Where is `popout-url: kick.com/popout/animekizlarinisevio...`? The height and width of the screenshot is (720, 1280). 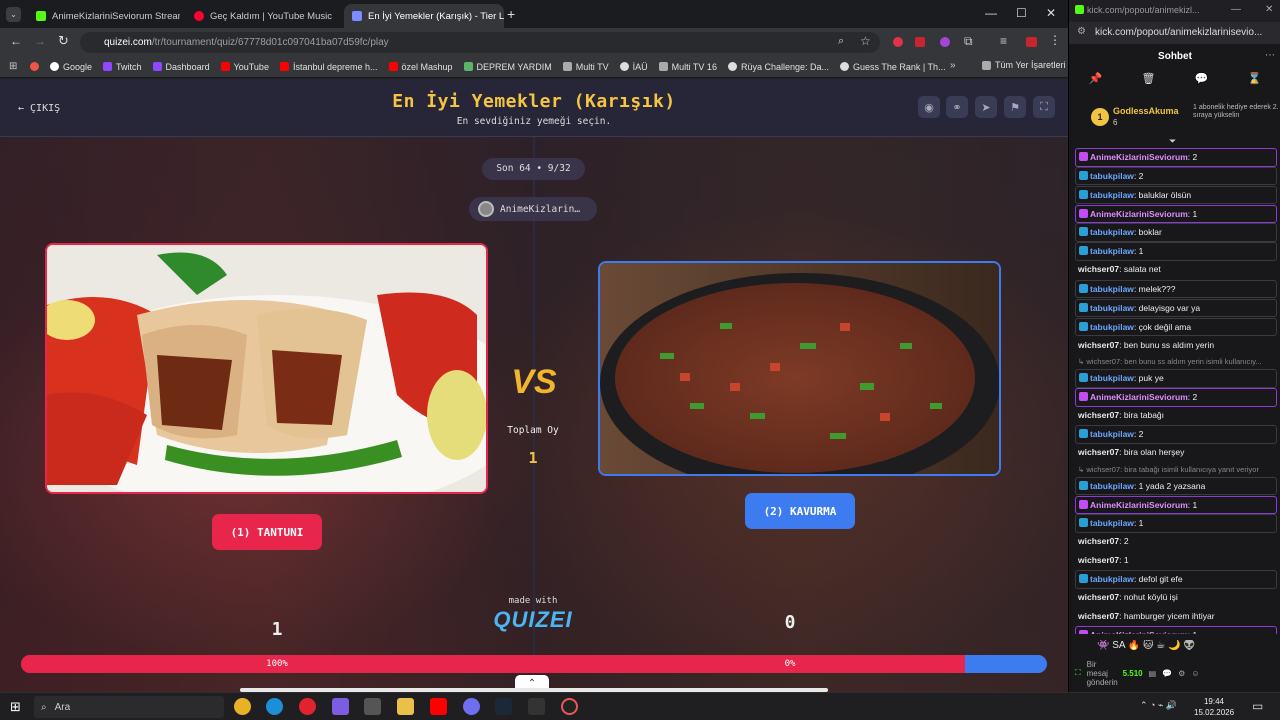
popout-url: kick.com/popout/animekizlarinisevio... is located at coordinates (1174, 33).